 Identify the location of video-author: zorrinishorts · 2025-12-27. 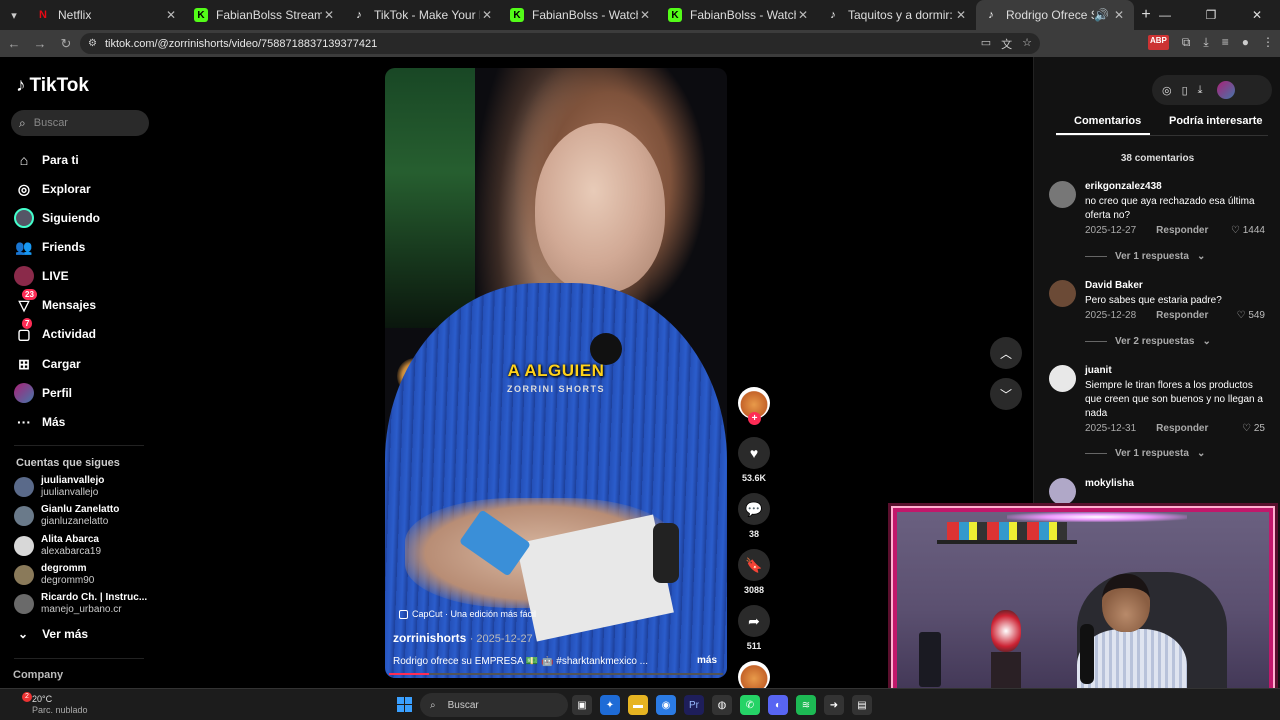
(463, 638).